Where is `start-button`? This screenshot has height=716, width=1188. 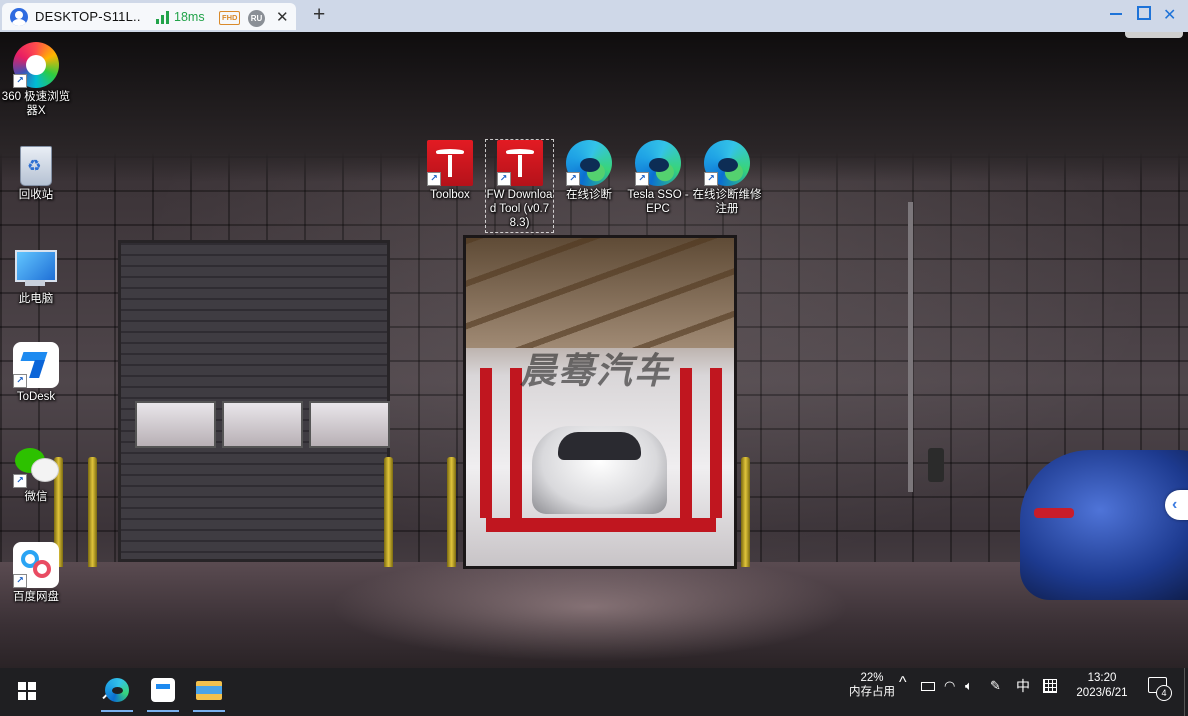 start-button is located at coordinates (24, 691).